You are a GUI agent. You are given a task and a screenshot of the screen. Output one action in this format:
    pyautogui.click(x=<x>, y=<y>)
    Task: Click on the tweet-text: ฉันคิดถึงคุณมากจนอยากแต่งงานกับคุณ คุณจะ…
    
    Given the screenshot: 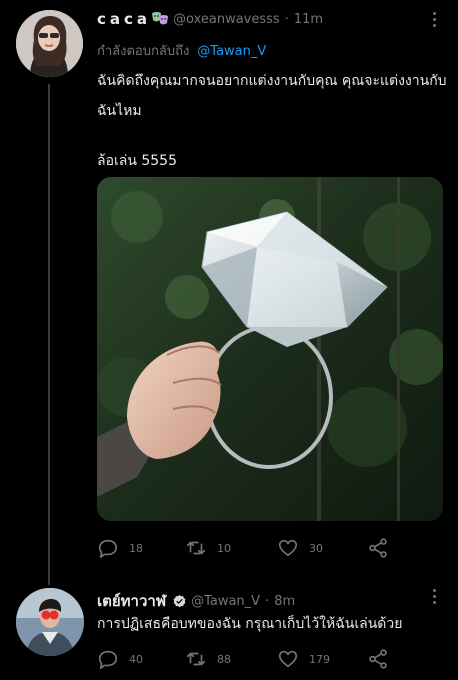 What is the action you would take?
    pyautogui.click(x=272, y=96)
    